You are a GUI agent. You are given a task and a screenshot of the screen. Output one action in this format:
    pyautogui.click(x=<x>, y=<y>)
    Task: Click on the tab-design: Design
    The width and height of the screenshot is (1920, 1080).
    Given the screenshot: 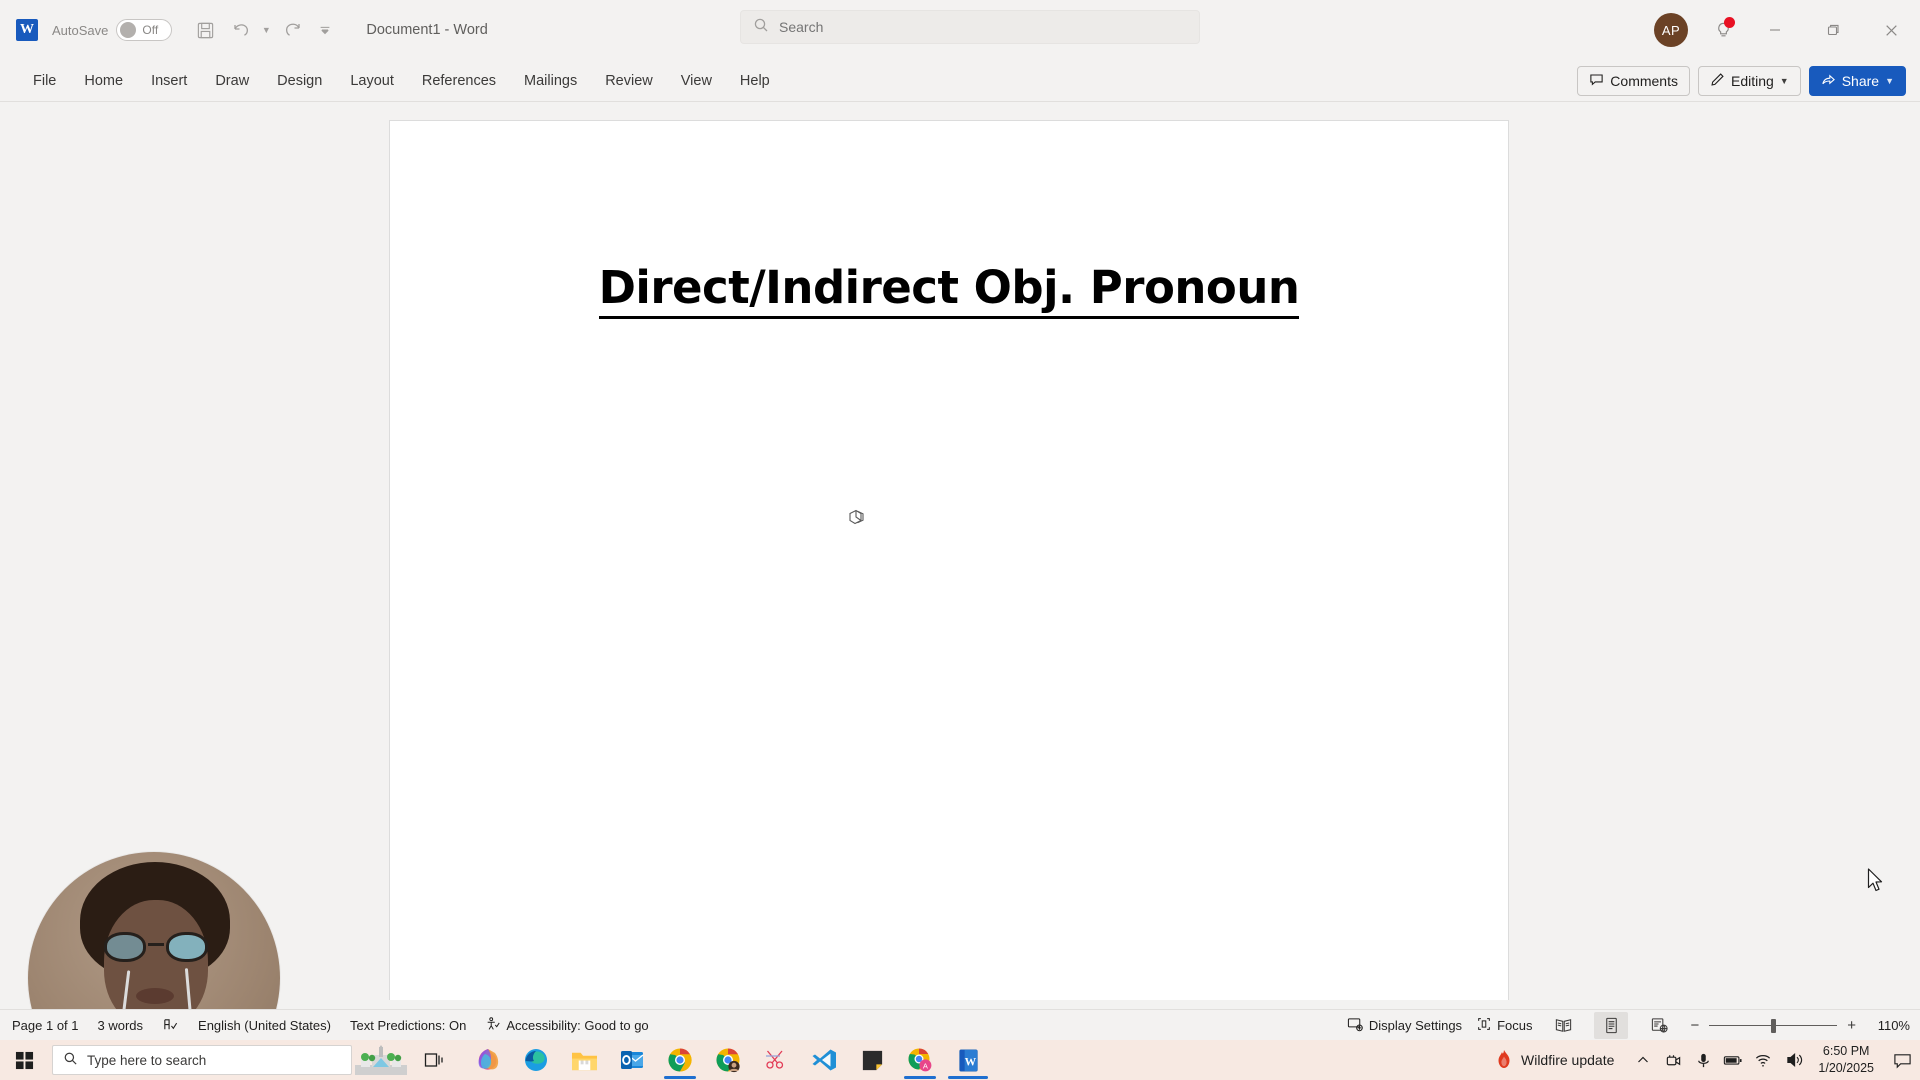 What is the action you would take?
    pyautogui.click(x=299, y=81)
    